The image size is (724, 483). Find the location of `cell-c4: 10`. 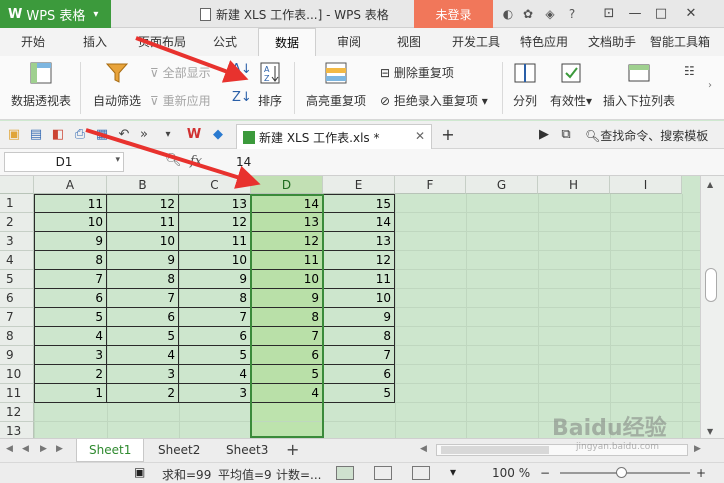

cell-c4: 10 is located at coordinates (215, 260).